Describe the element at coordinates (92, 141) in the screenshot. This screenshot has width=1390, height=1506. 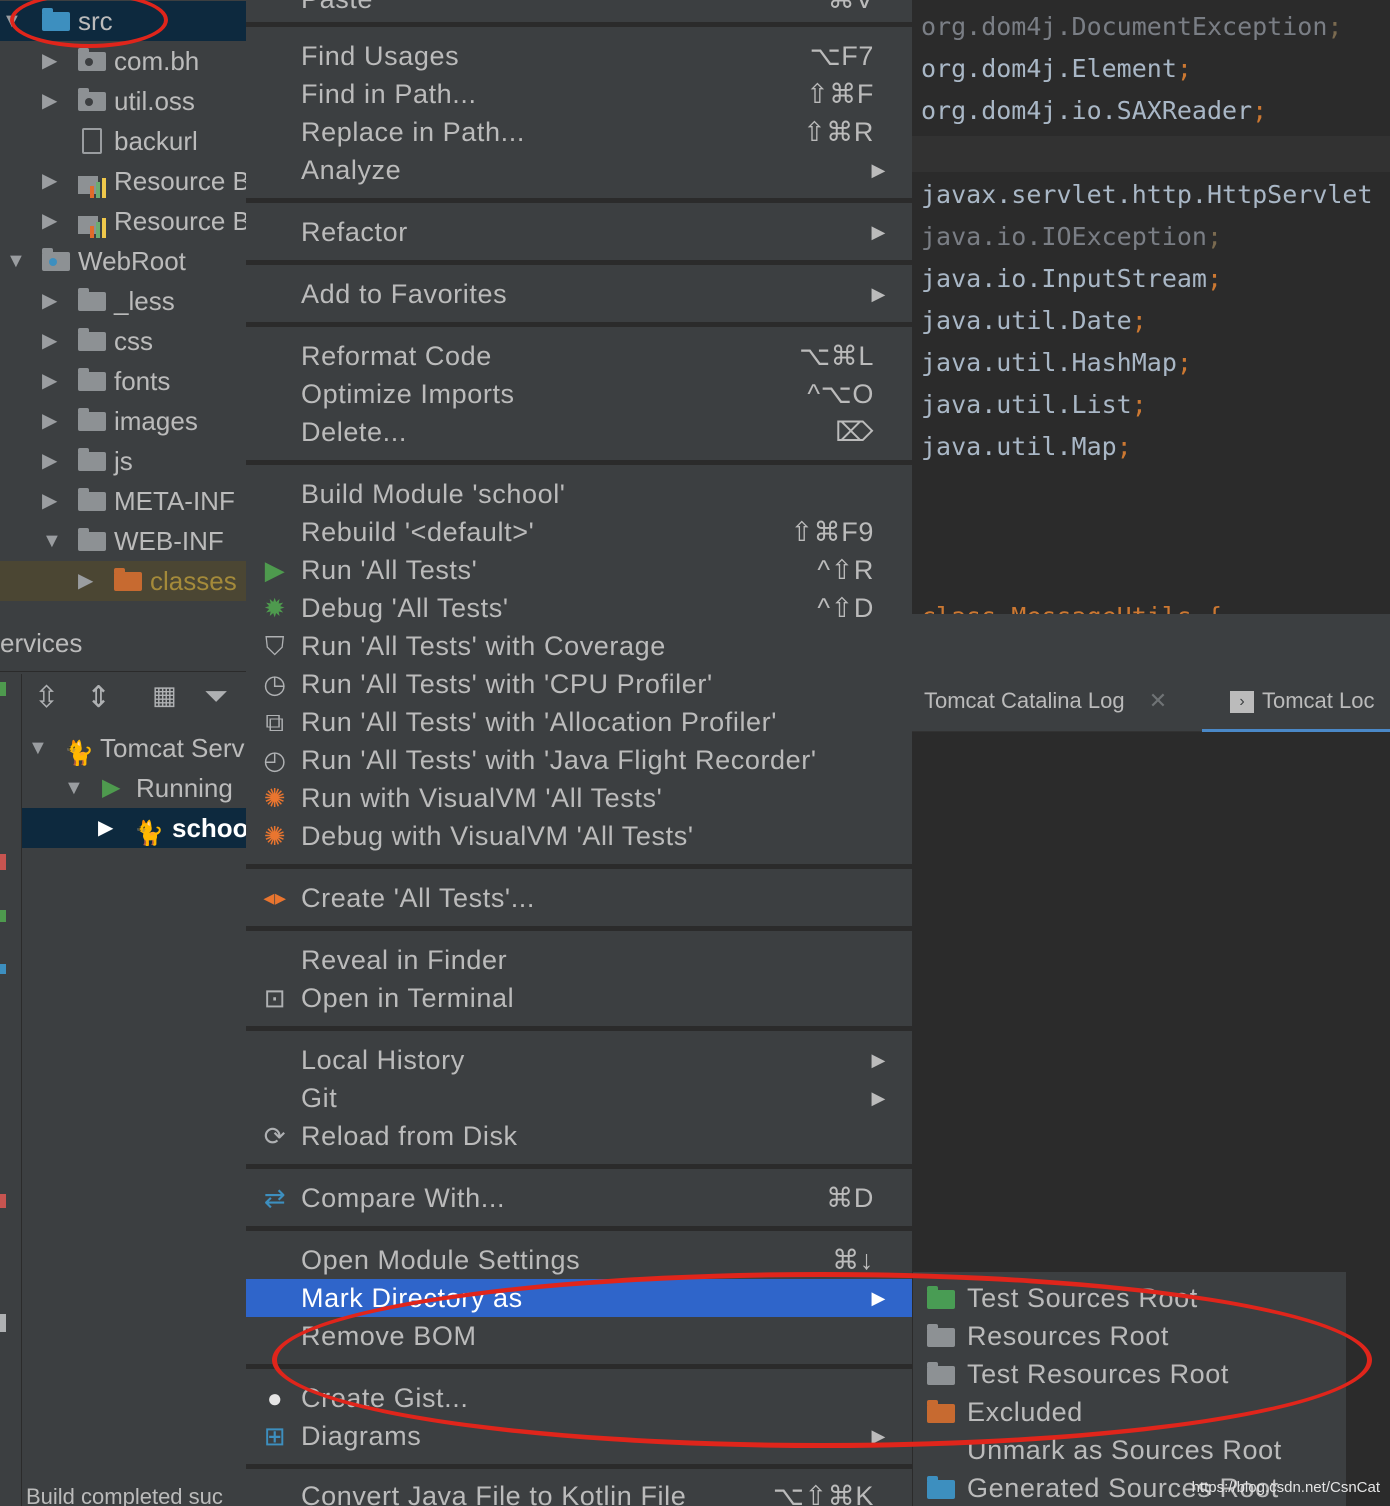
I see `file-icon` at that location.